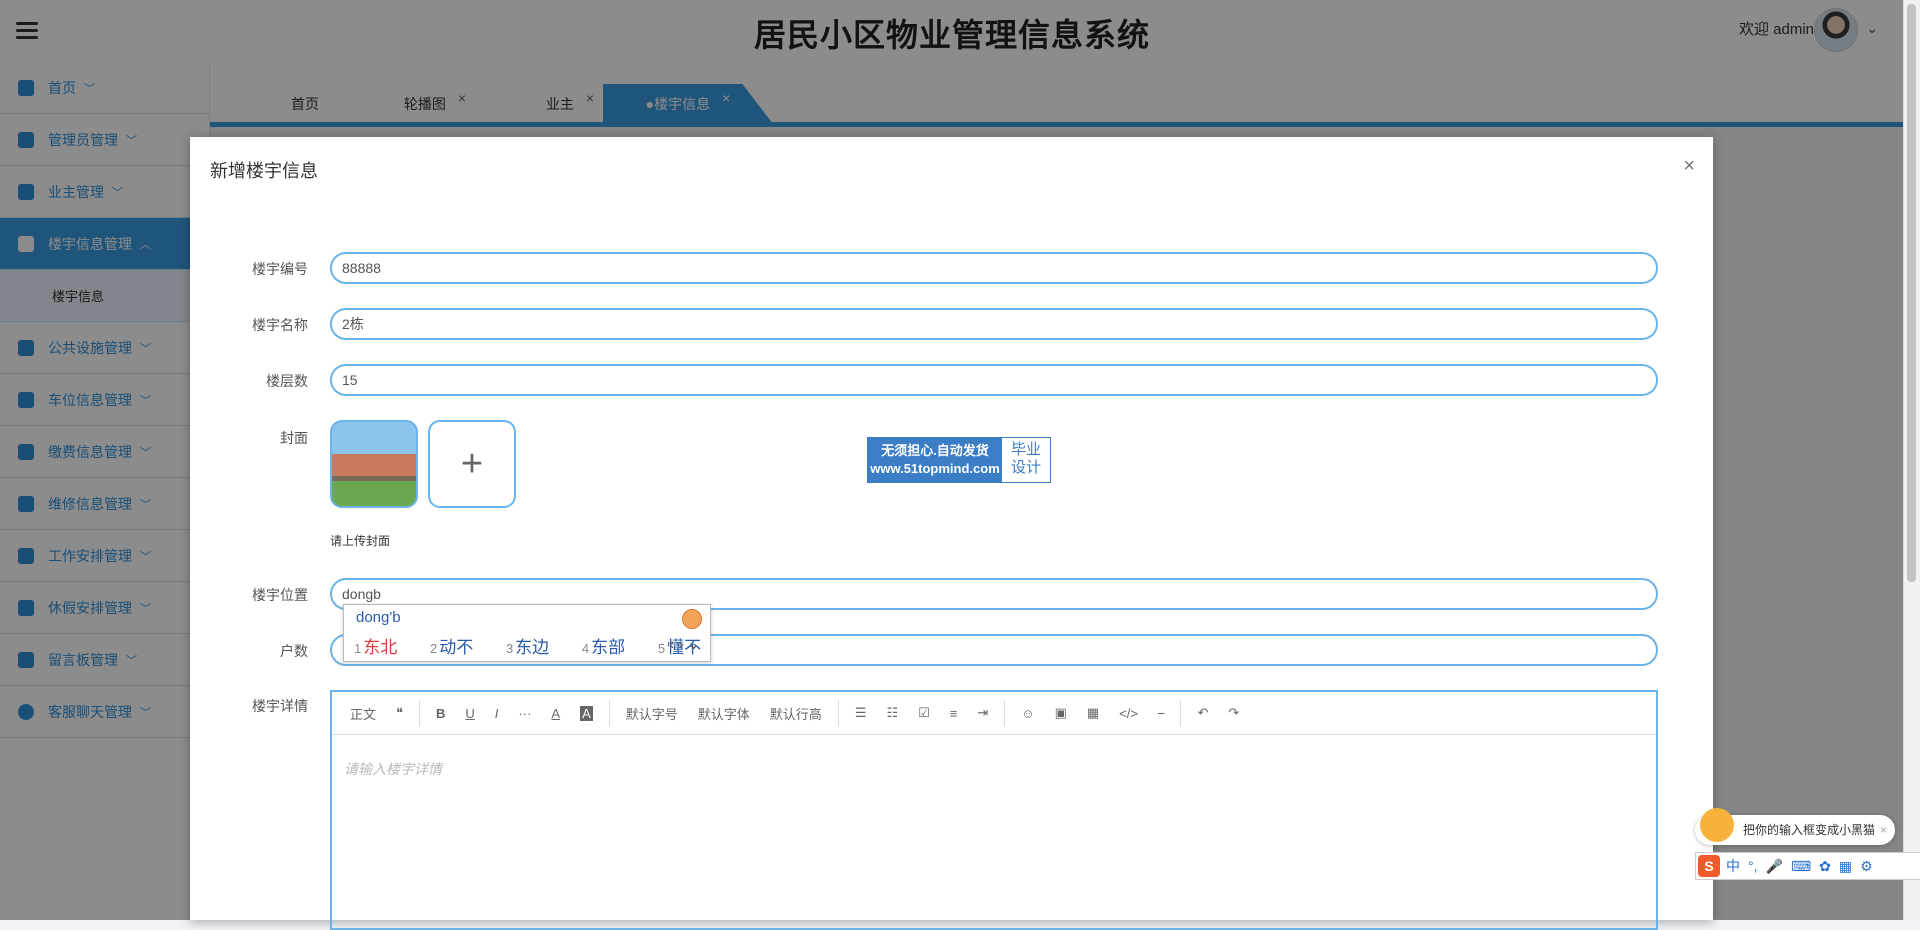  What do you see at coordinates (469, 713) in the screenshot?
I see `underline-icon: U` at bounding box center [469, 713].